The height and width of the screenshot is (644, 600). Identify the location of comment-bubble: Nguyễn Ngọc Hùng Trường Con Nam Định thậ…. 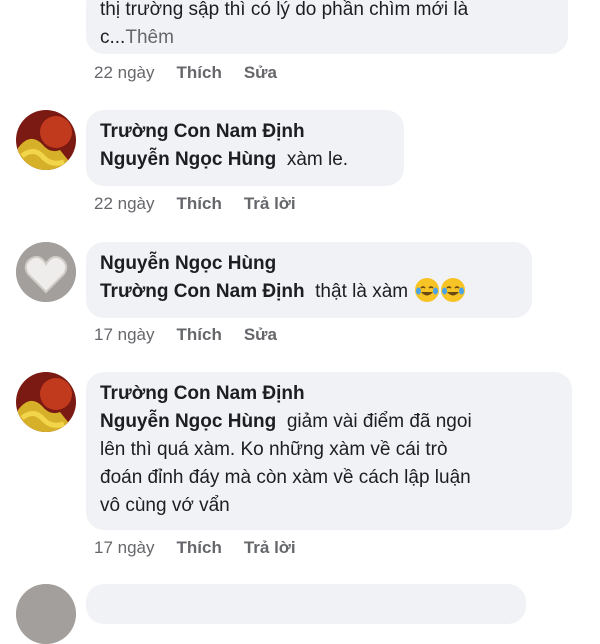
(309, 280).